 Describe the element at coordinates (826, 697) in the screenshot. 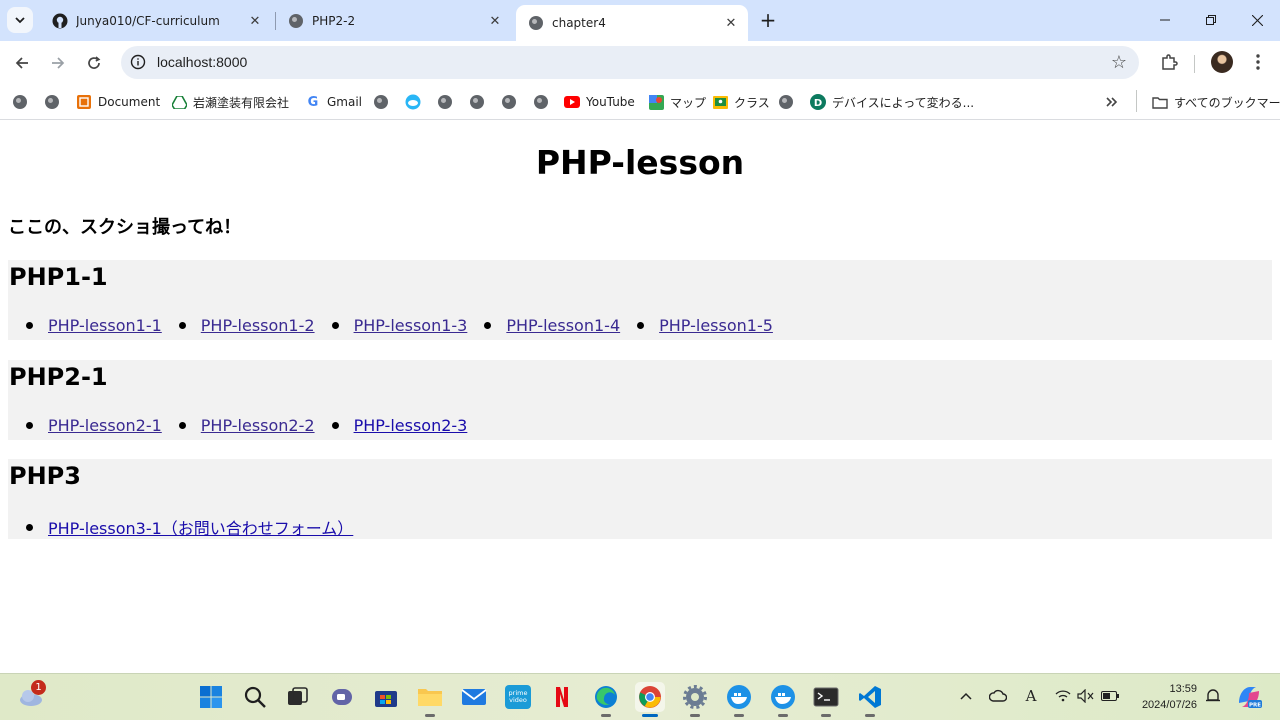

I see `terminal-button` at that location.